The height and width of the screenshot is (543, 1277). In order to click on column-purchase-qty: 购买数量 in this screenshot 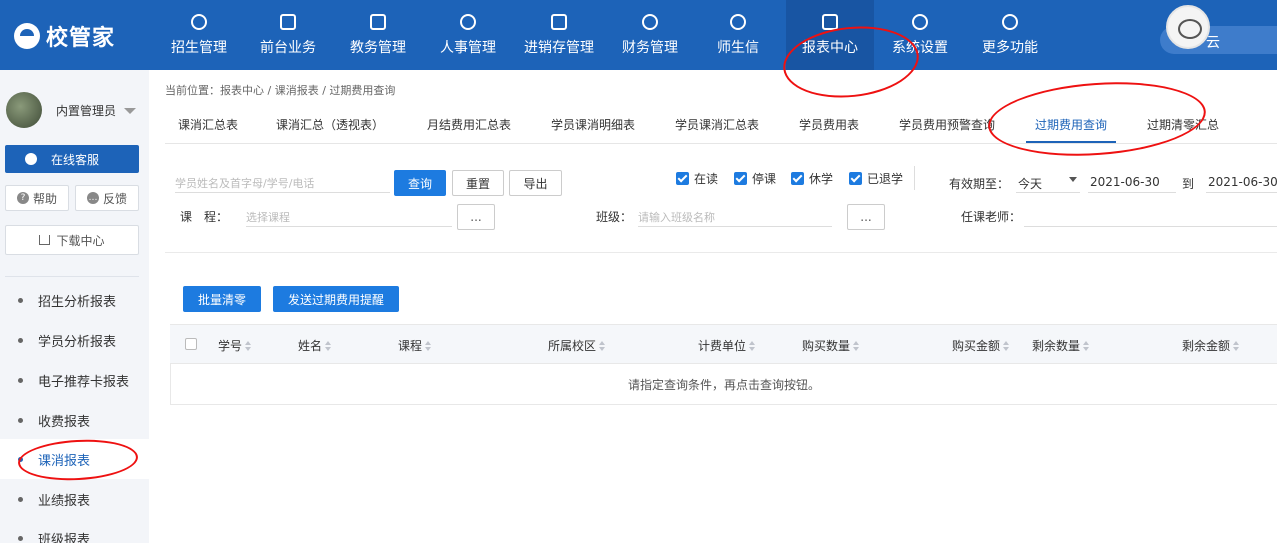, I will do `click(831, 345)`.